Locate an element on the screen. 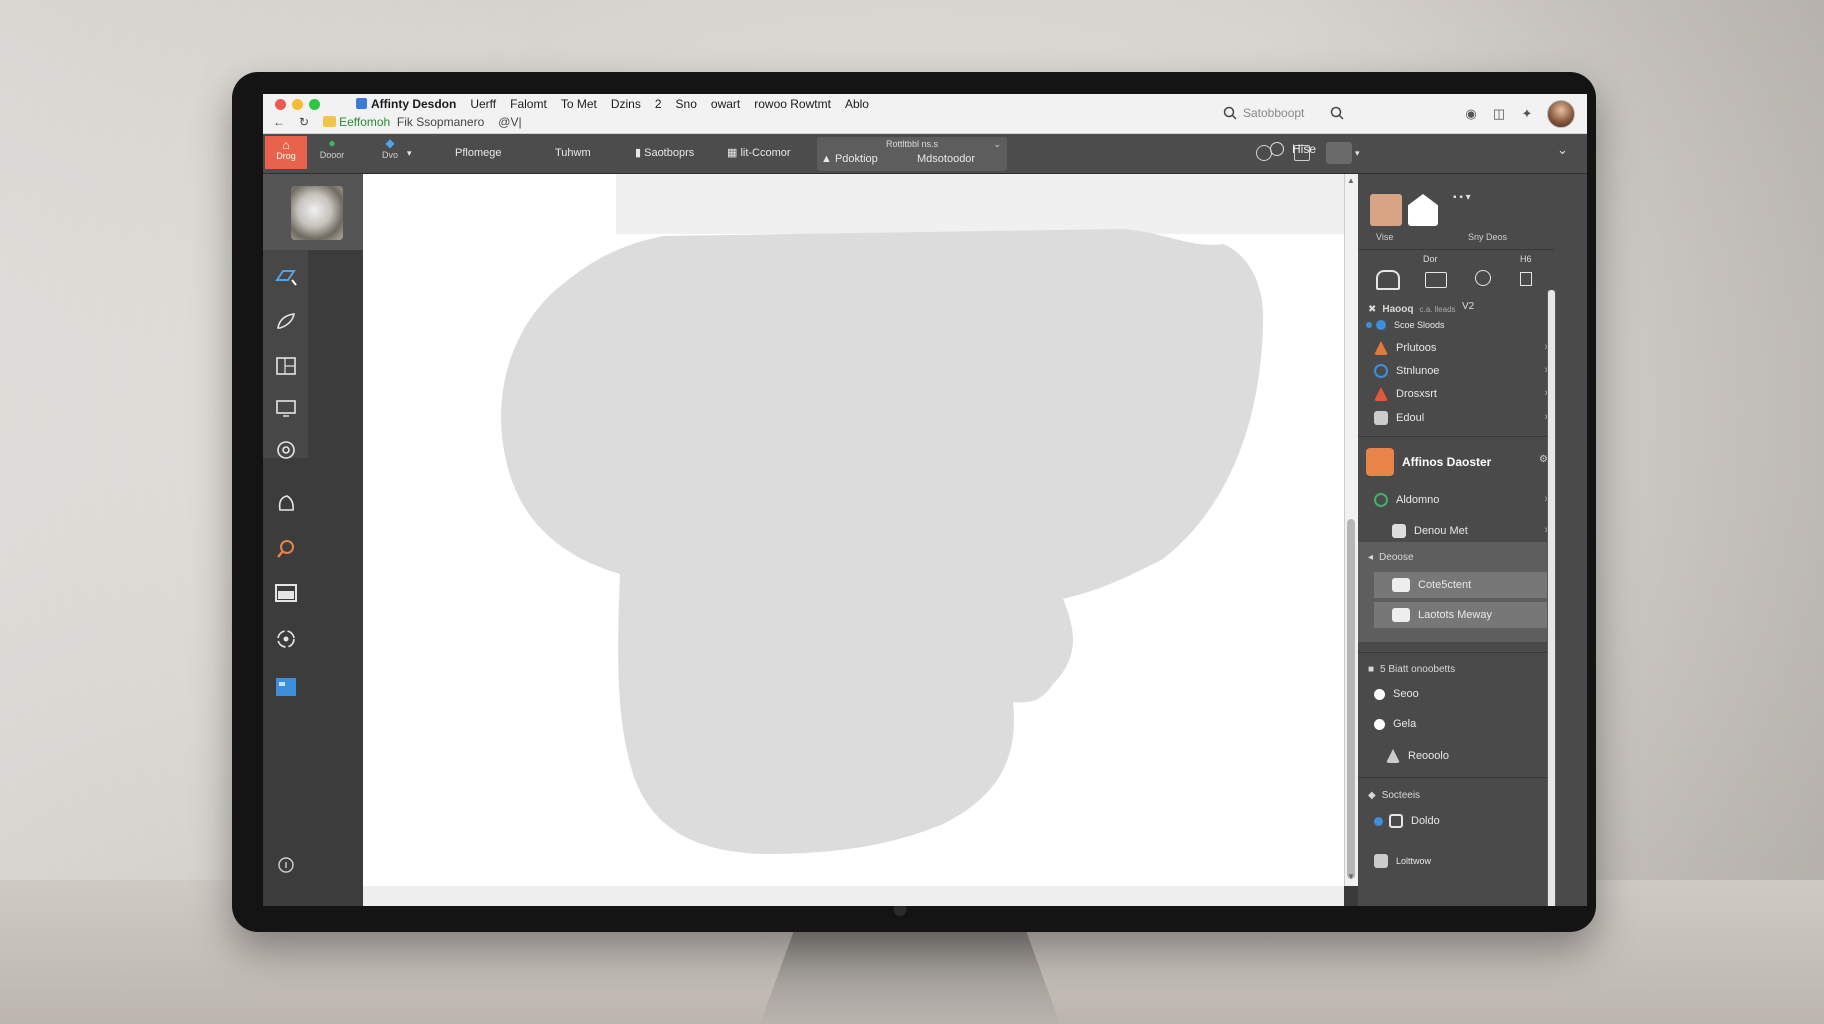 The width and height of the screenshot is (1824, 1024). menu-item: Dzins is located at coordinates (626, 104).